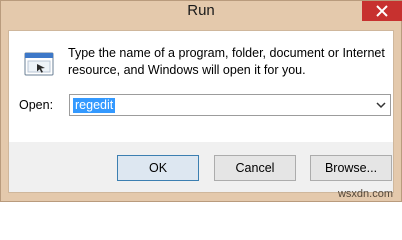 Image resolution: width=402 pixels, height=240 pixels. Describe the element at coordinates (36, 105) in the screenshot. I see `open-label: Open:` at that location.